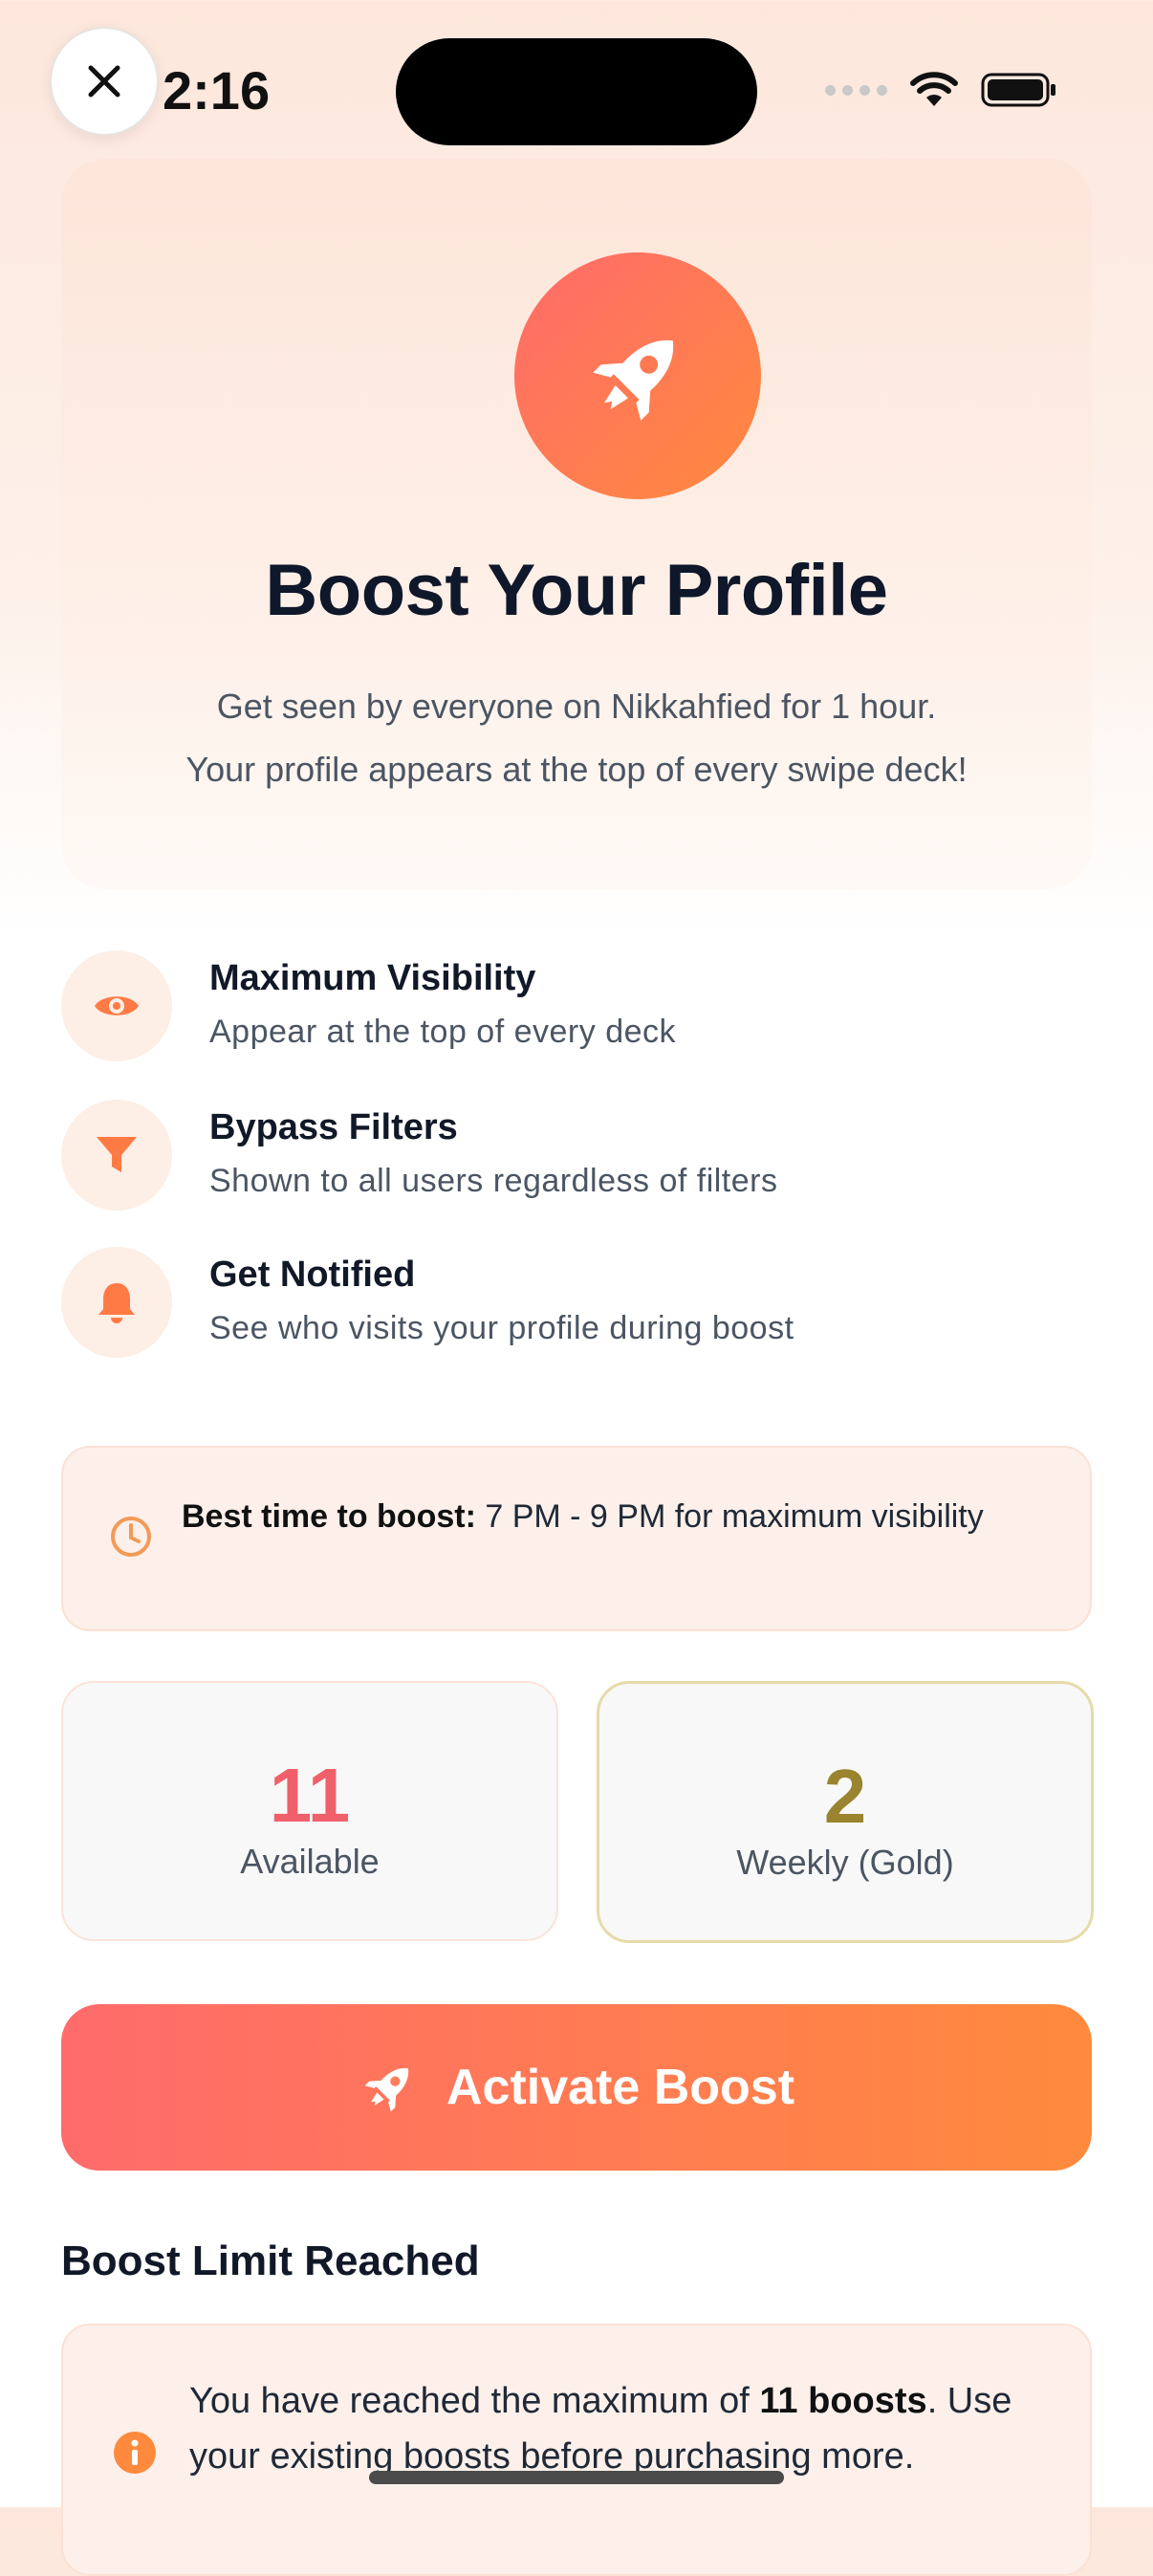 The width and height of the screenshot is (1153, 2576). I want to click on limit-count: 11 boosts, so click(843, 2401).